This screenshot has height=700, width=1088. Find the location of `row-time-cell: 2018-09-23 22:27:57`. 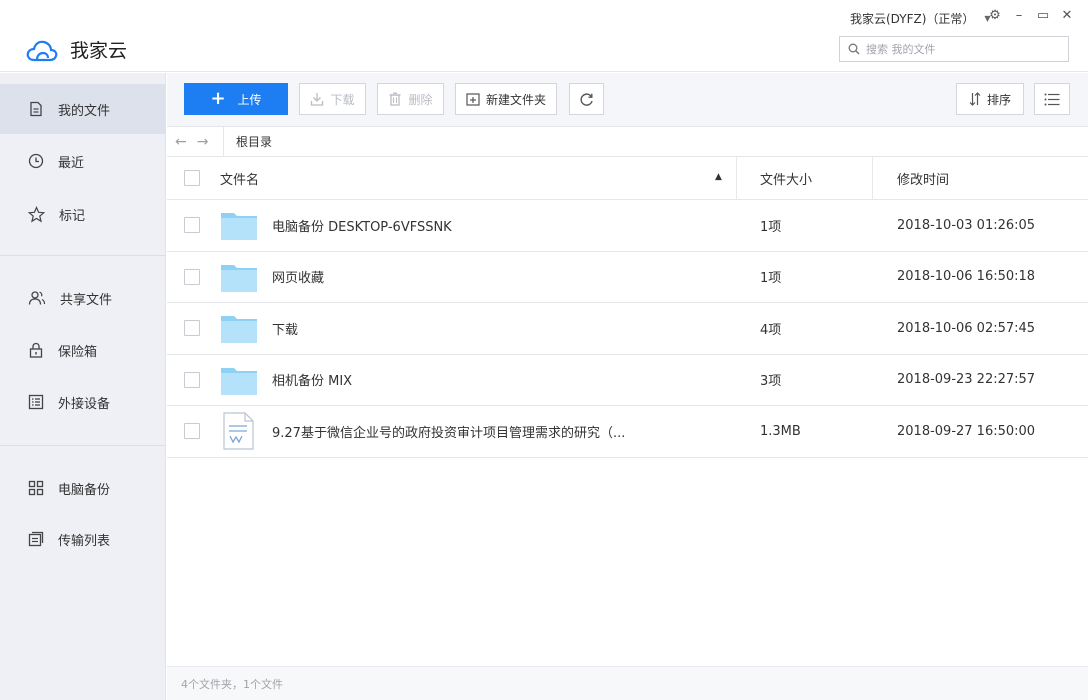

row-time-cell: 2018-09-23 22:27:57 is located at coordinates (966, 380).